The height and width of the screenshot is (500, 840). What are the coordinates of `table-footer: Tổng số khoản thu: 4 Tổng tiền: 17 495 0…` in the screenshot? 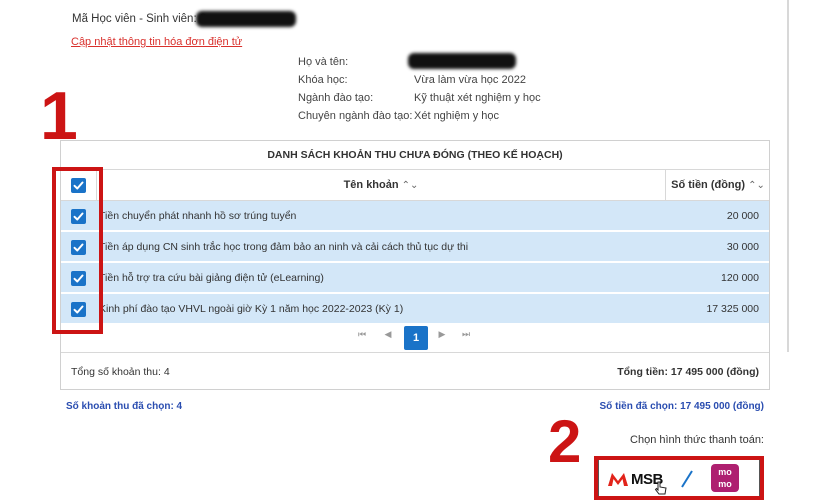 It's located at (415, 371).